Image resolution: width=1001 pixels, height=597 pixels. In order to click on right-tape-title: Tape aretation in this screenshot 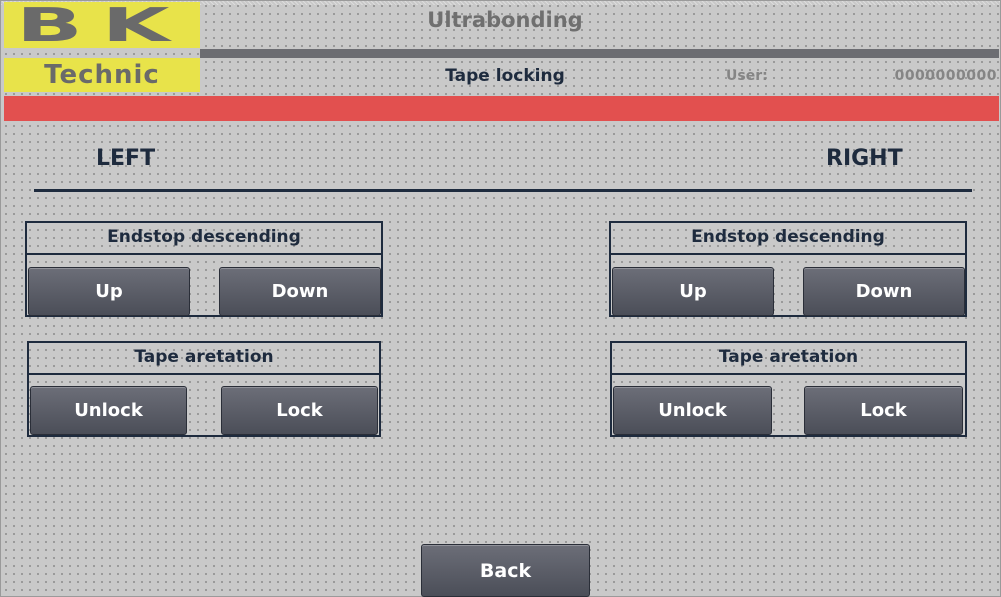, I will do `click(788, 357)`.